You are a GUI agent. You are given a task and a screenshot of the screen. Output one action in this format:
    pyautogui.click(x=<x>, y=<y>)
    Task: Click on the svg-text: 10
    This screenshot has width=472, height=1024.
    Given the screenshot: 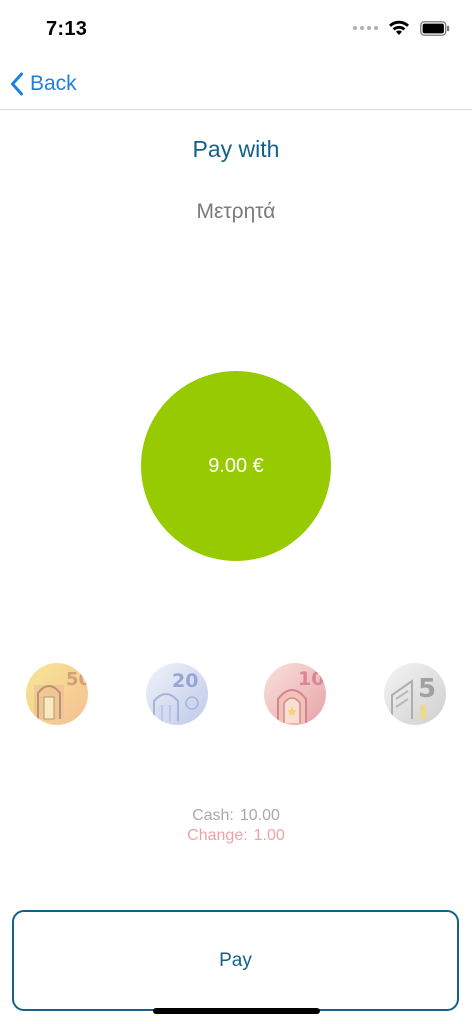 What is the action you would take?
    pyautogui.click(x=311, y=679)
    